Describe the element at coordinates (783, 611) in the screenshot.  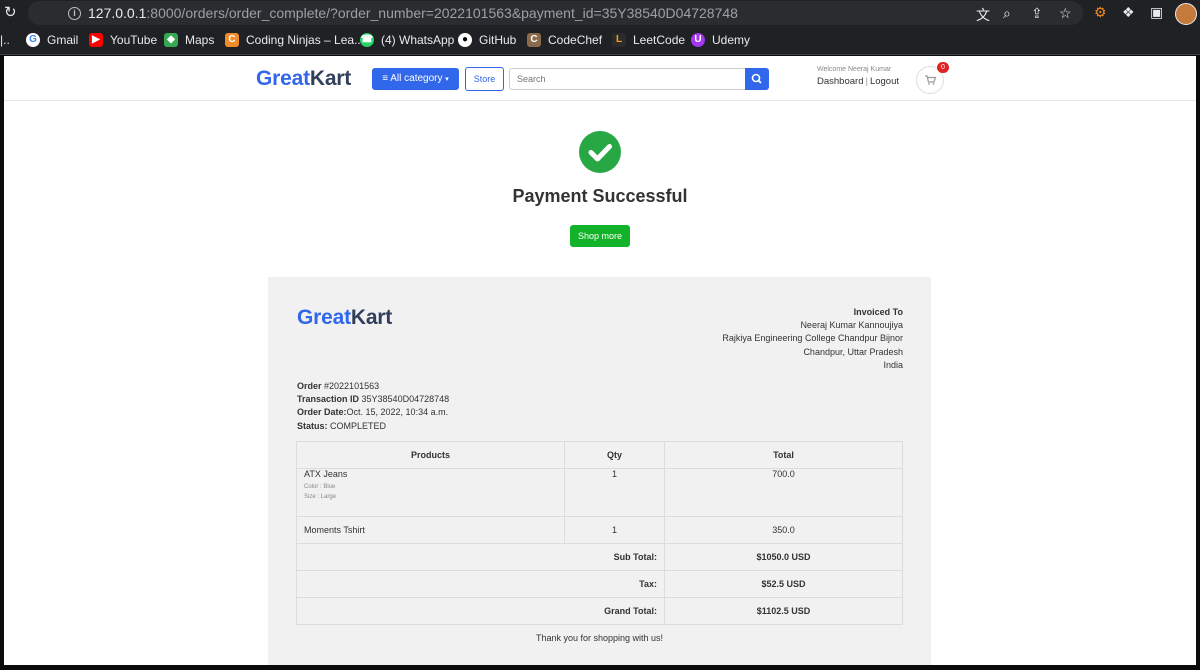
I see `grand-total-value: $1102.5 USD` at that location.